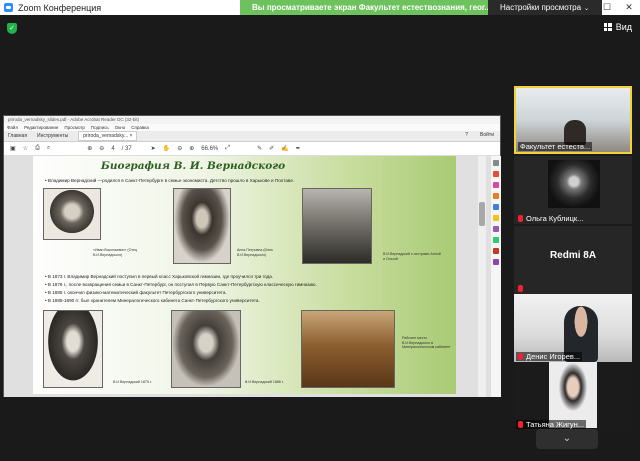 This screenshot has width=640, height=461. Describe the element at coordinates (271, 148) in the screenshot. I see `highlight-icon: ✐` at that location.